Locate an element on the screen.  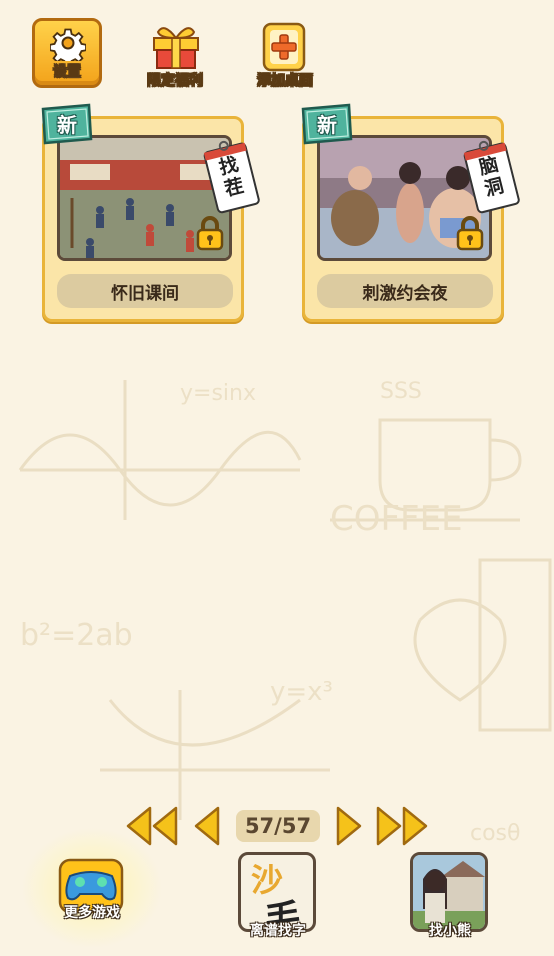
level-card-1: 新 找茬 怀旧课间 is located at coordinates (150, 212).